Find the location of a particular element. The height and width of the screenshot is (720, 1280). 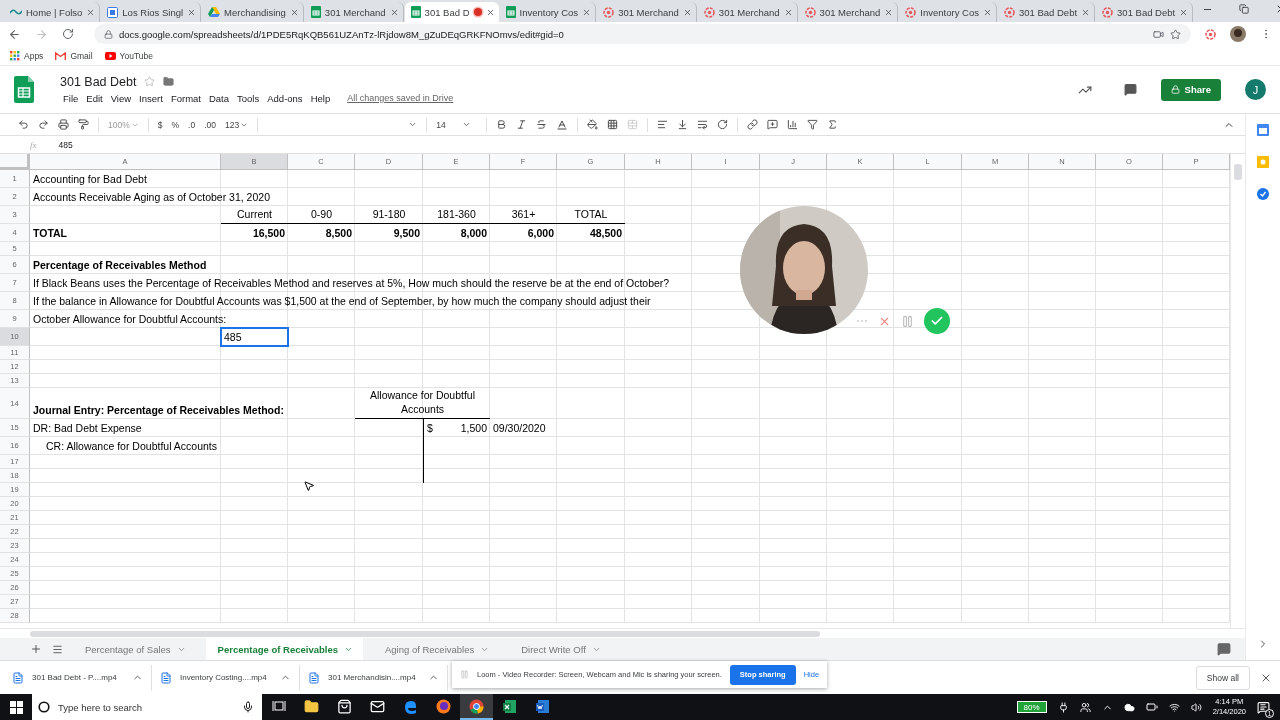

mail-icon is located at coordinates (377, 706).